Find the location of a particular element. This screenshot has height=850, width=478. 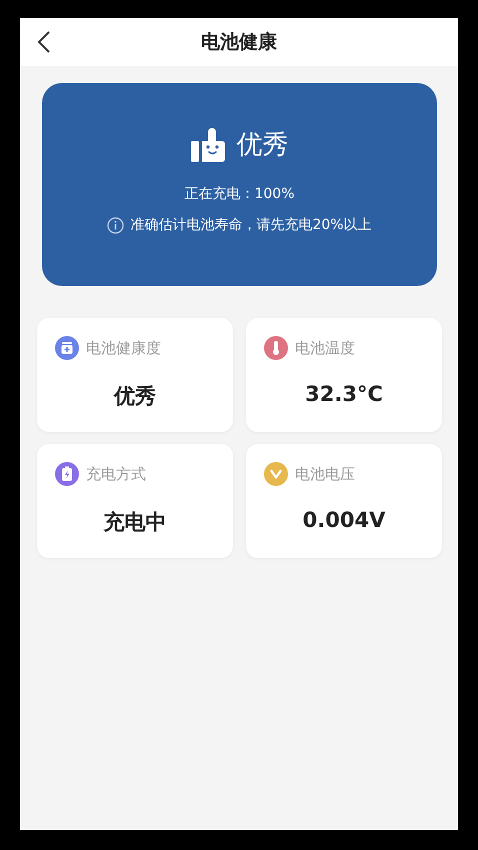

stat-value: 32.3°C is located at coordinates (344, 394).